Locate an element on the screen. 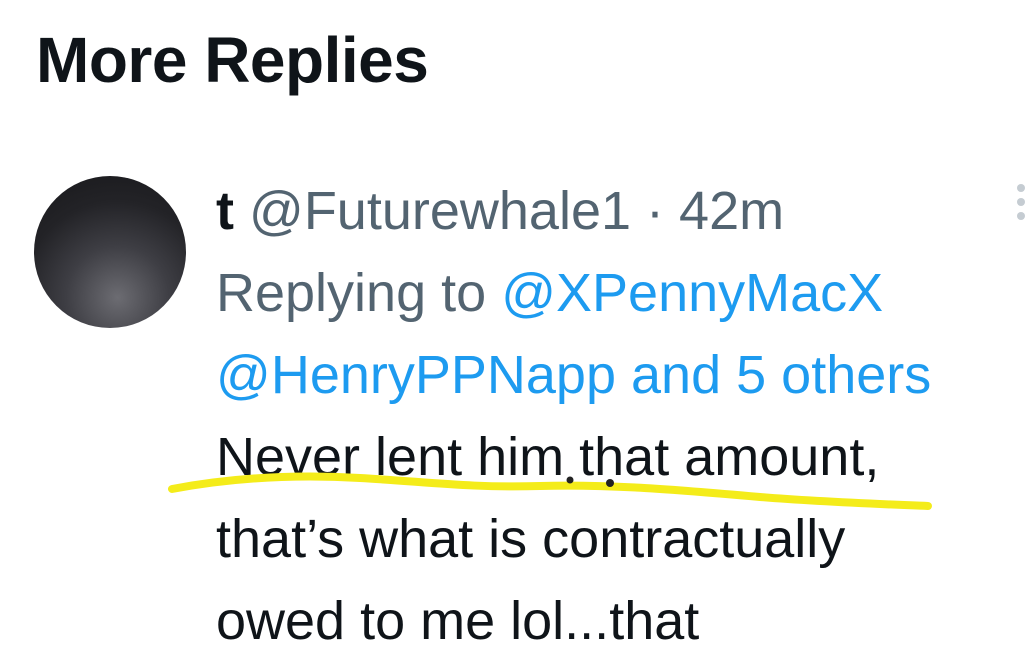  replying-to-label: Replying to is located at coordinates (351, 293).